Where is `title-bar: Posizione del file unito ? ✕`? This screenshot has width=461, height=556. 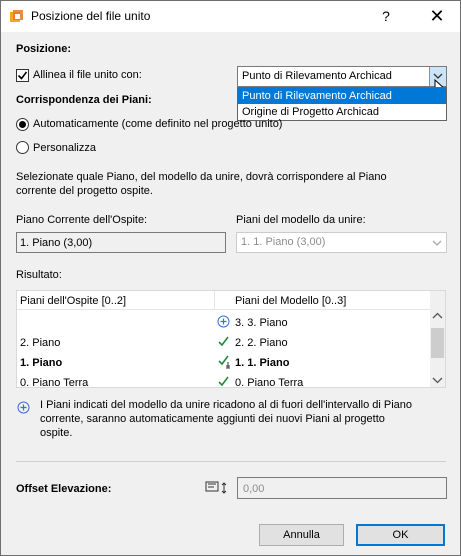
title-bar: Posizione del file unito ? ✕ is located at coordinates (230, 16).